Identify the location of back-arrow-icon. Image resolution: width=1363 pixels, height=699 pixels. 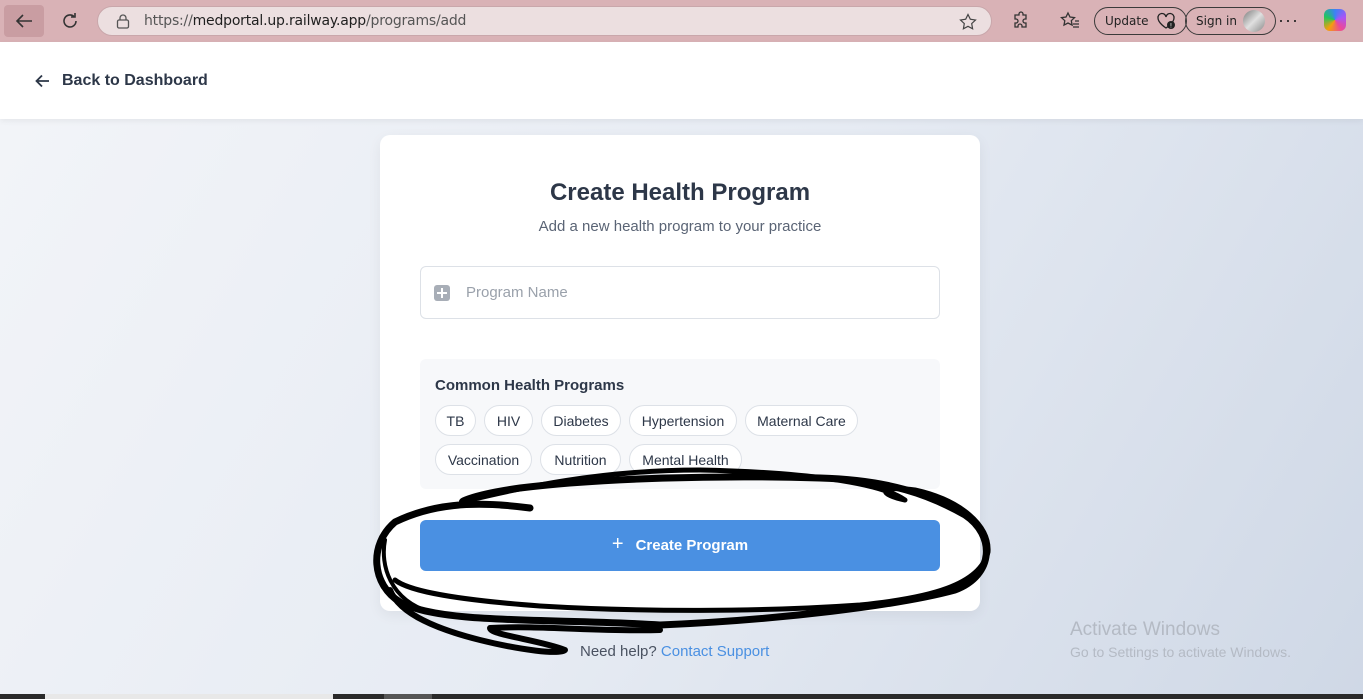
(23, 21).